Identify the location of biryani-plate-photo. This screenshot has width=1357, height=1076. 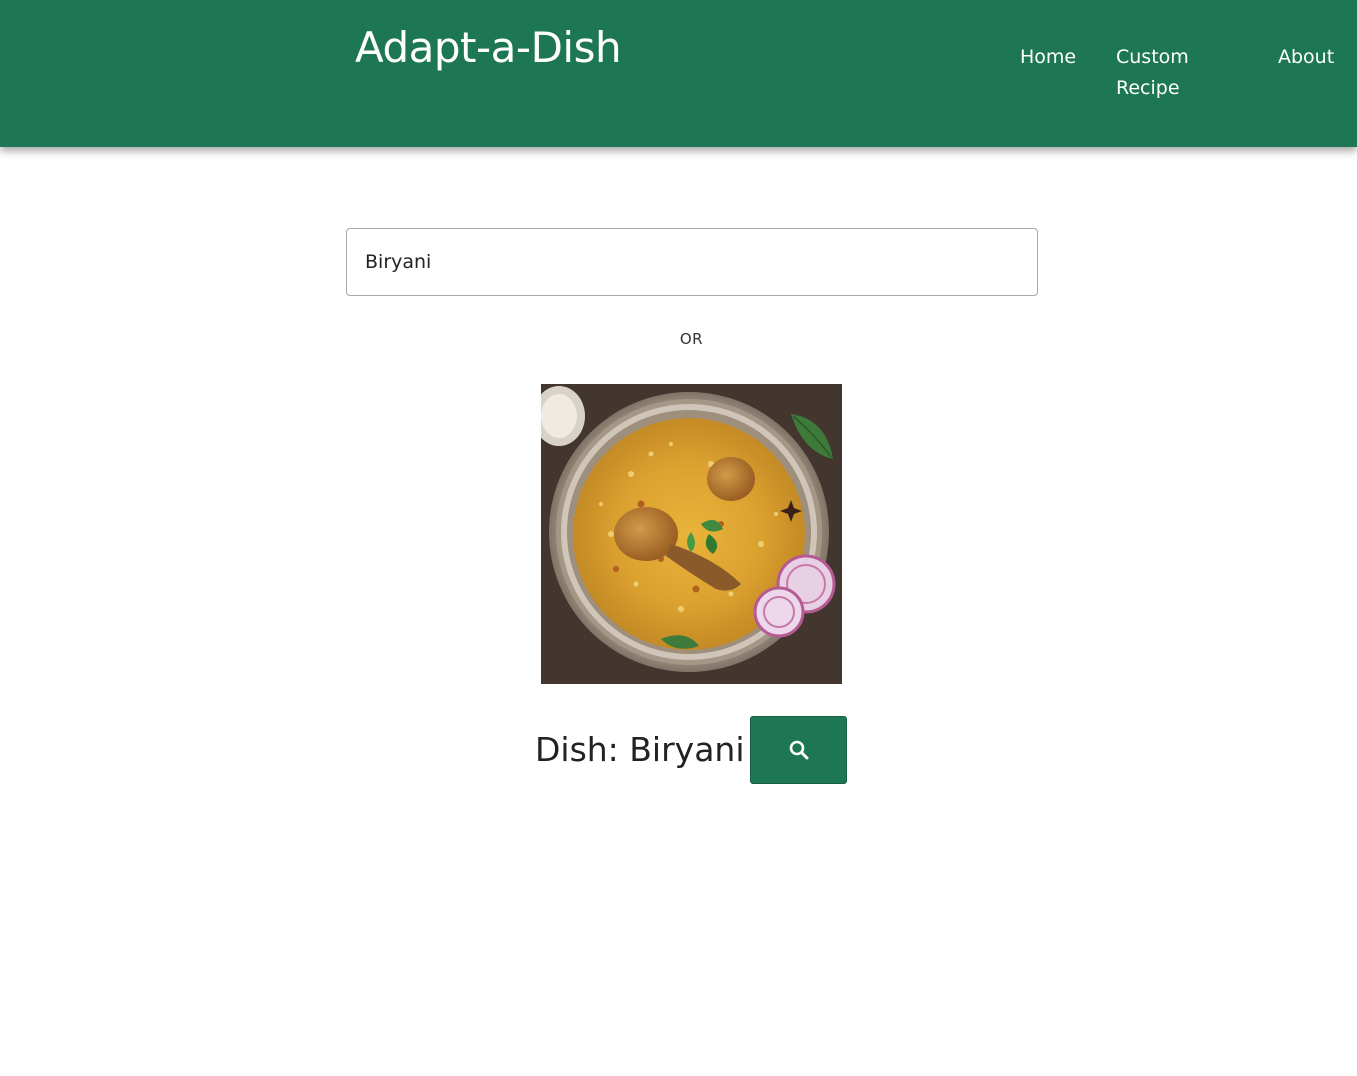
(691, 534).